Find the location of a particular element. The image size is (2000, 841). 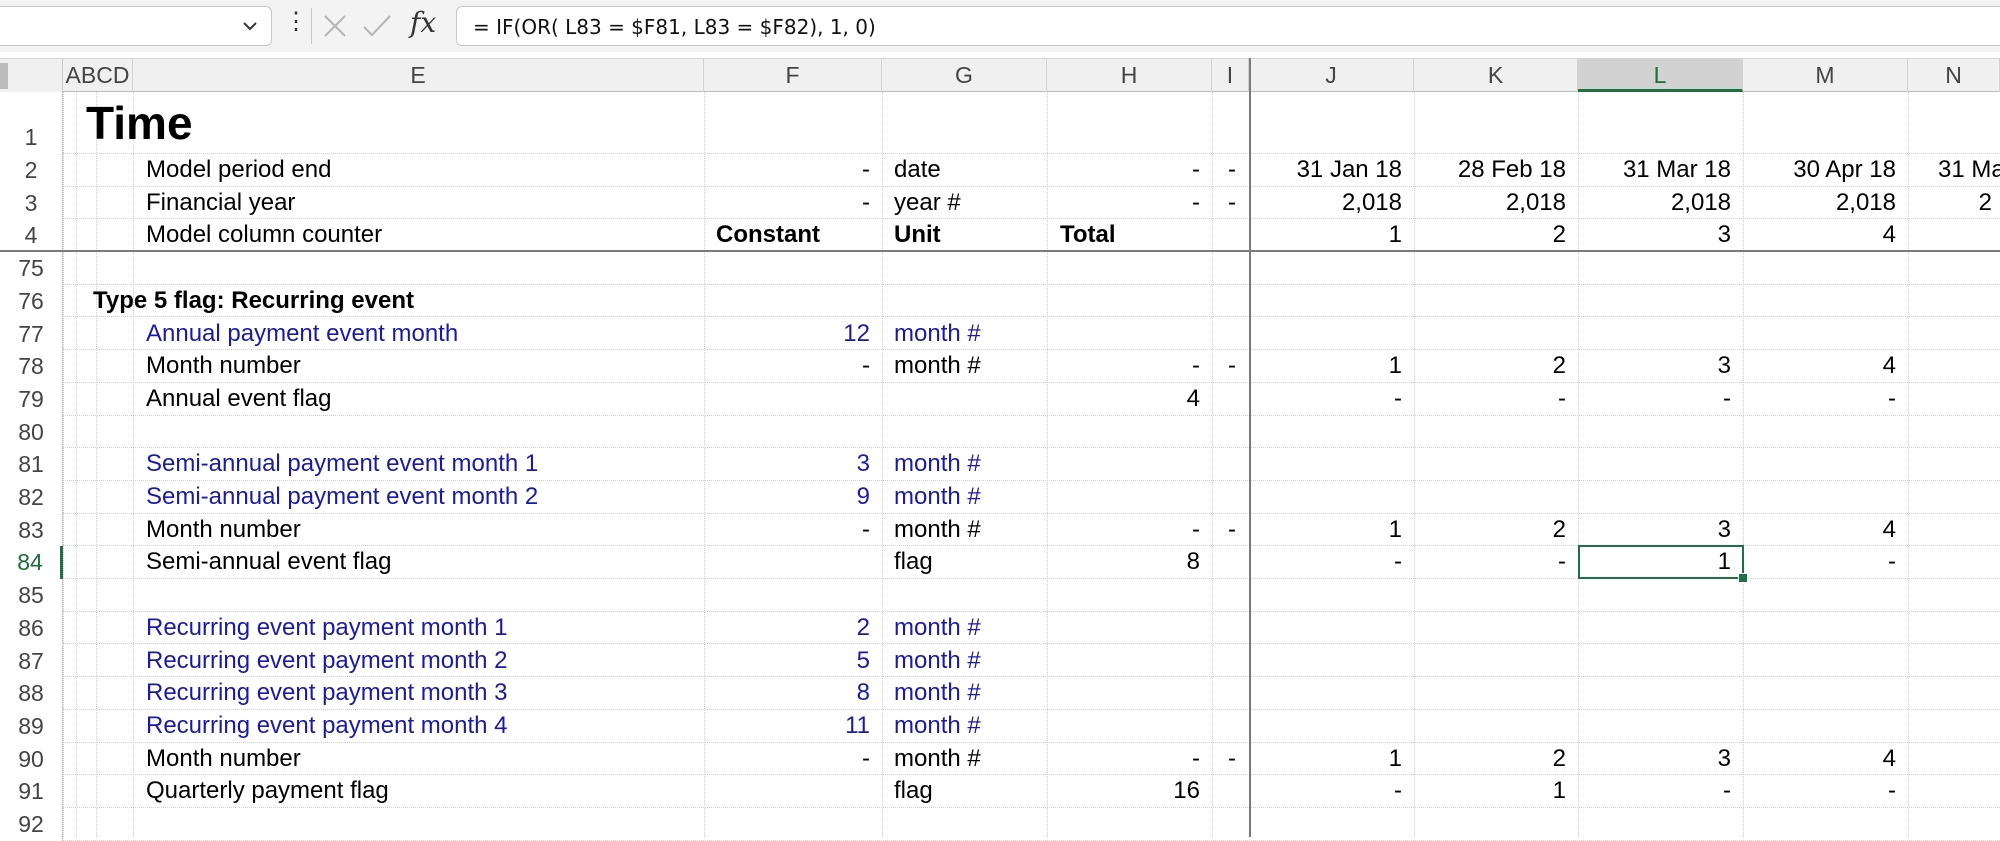

cell-l-4: 3 is located at coordinates (1654, 235).